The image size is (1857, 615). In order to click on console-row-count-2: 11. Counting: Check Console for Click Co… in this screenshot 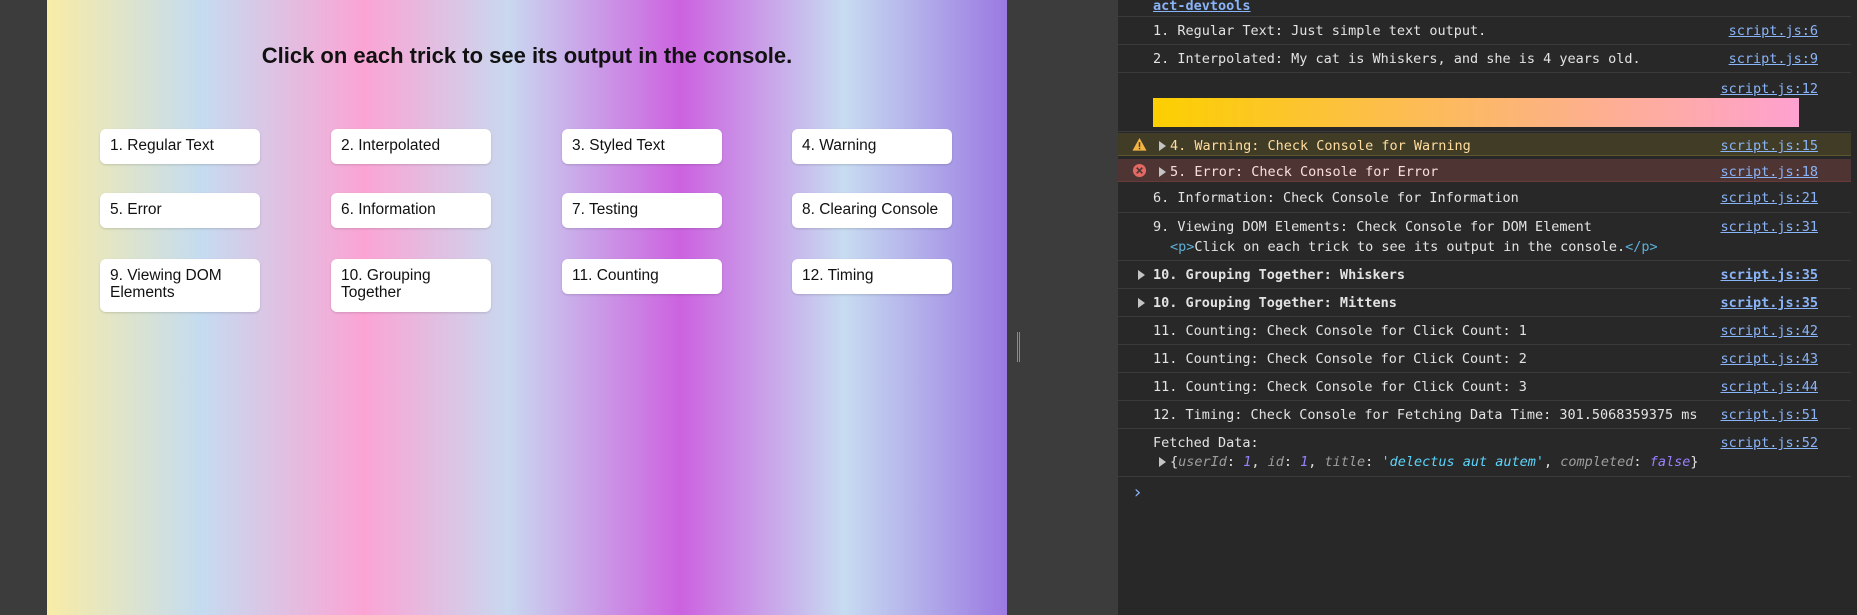, I will do `click(1484, 359)`.